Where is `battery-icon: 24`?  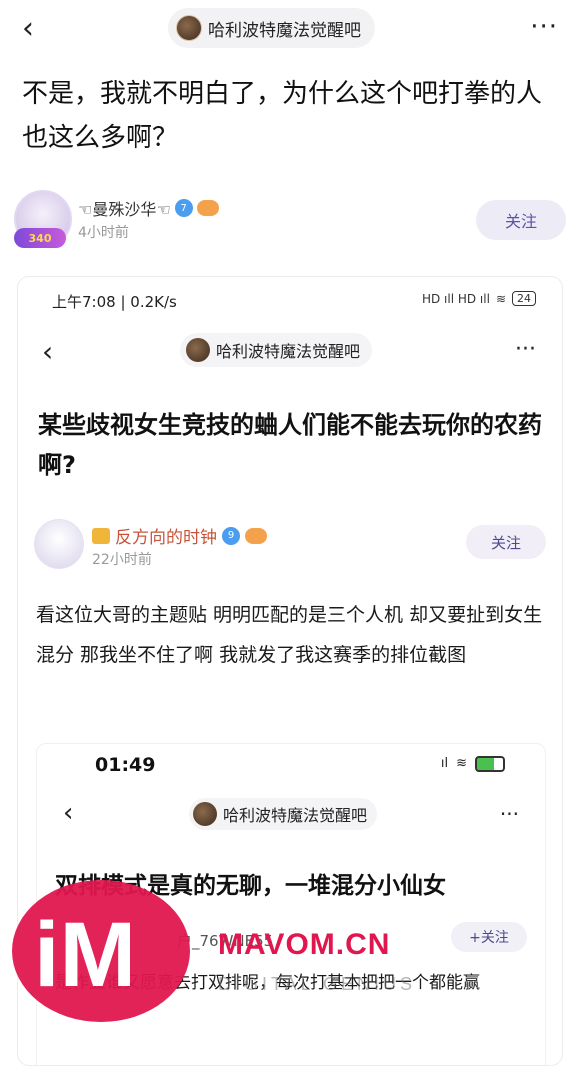
battery-icon: 24 is located at coordinates (524, 298).